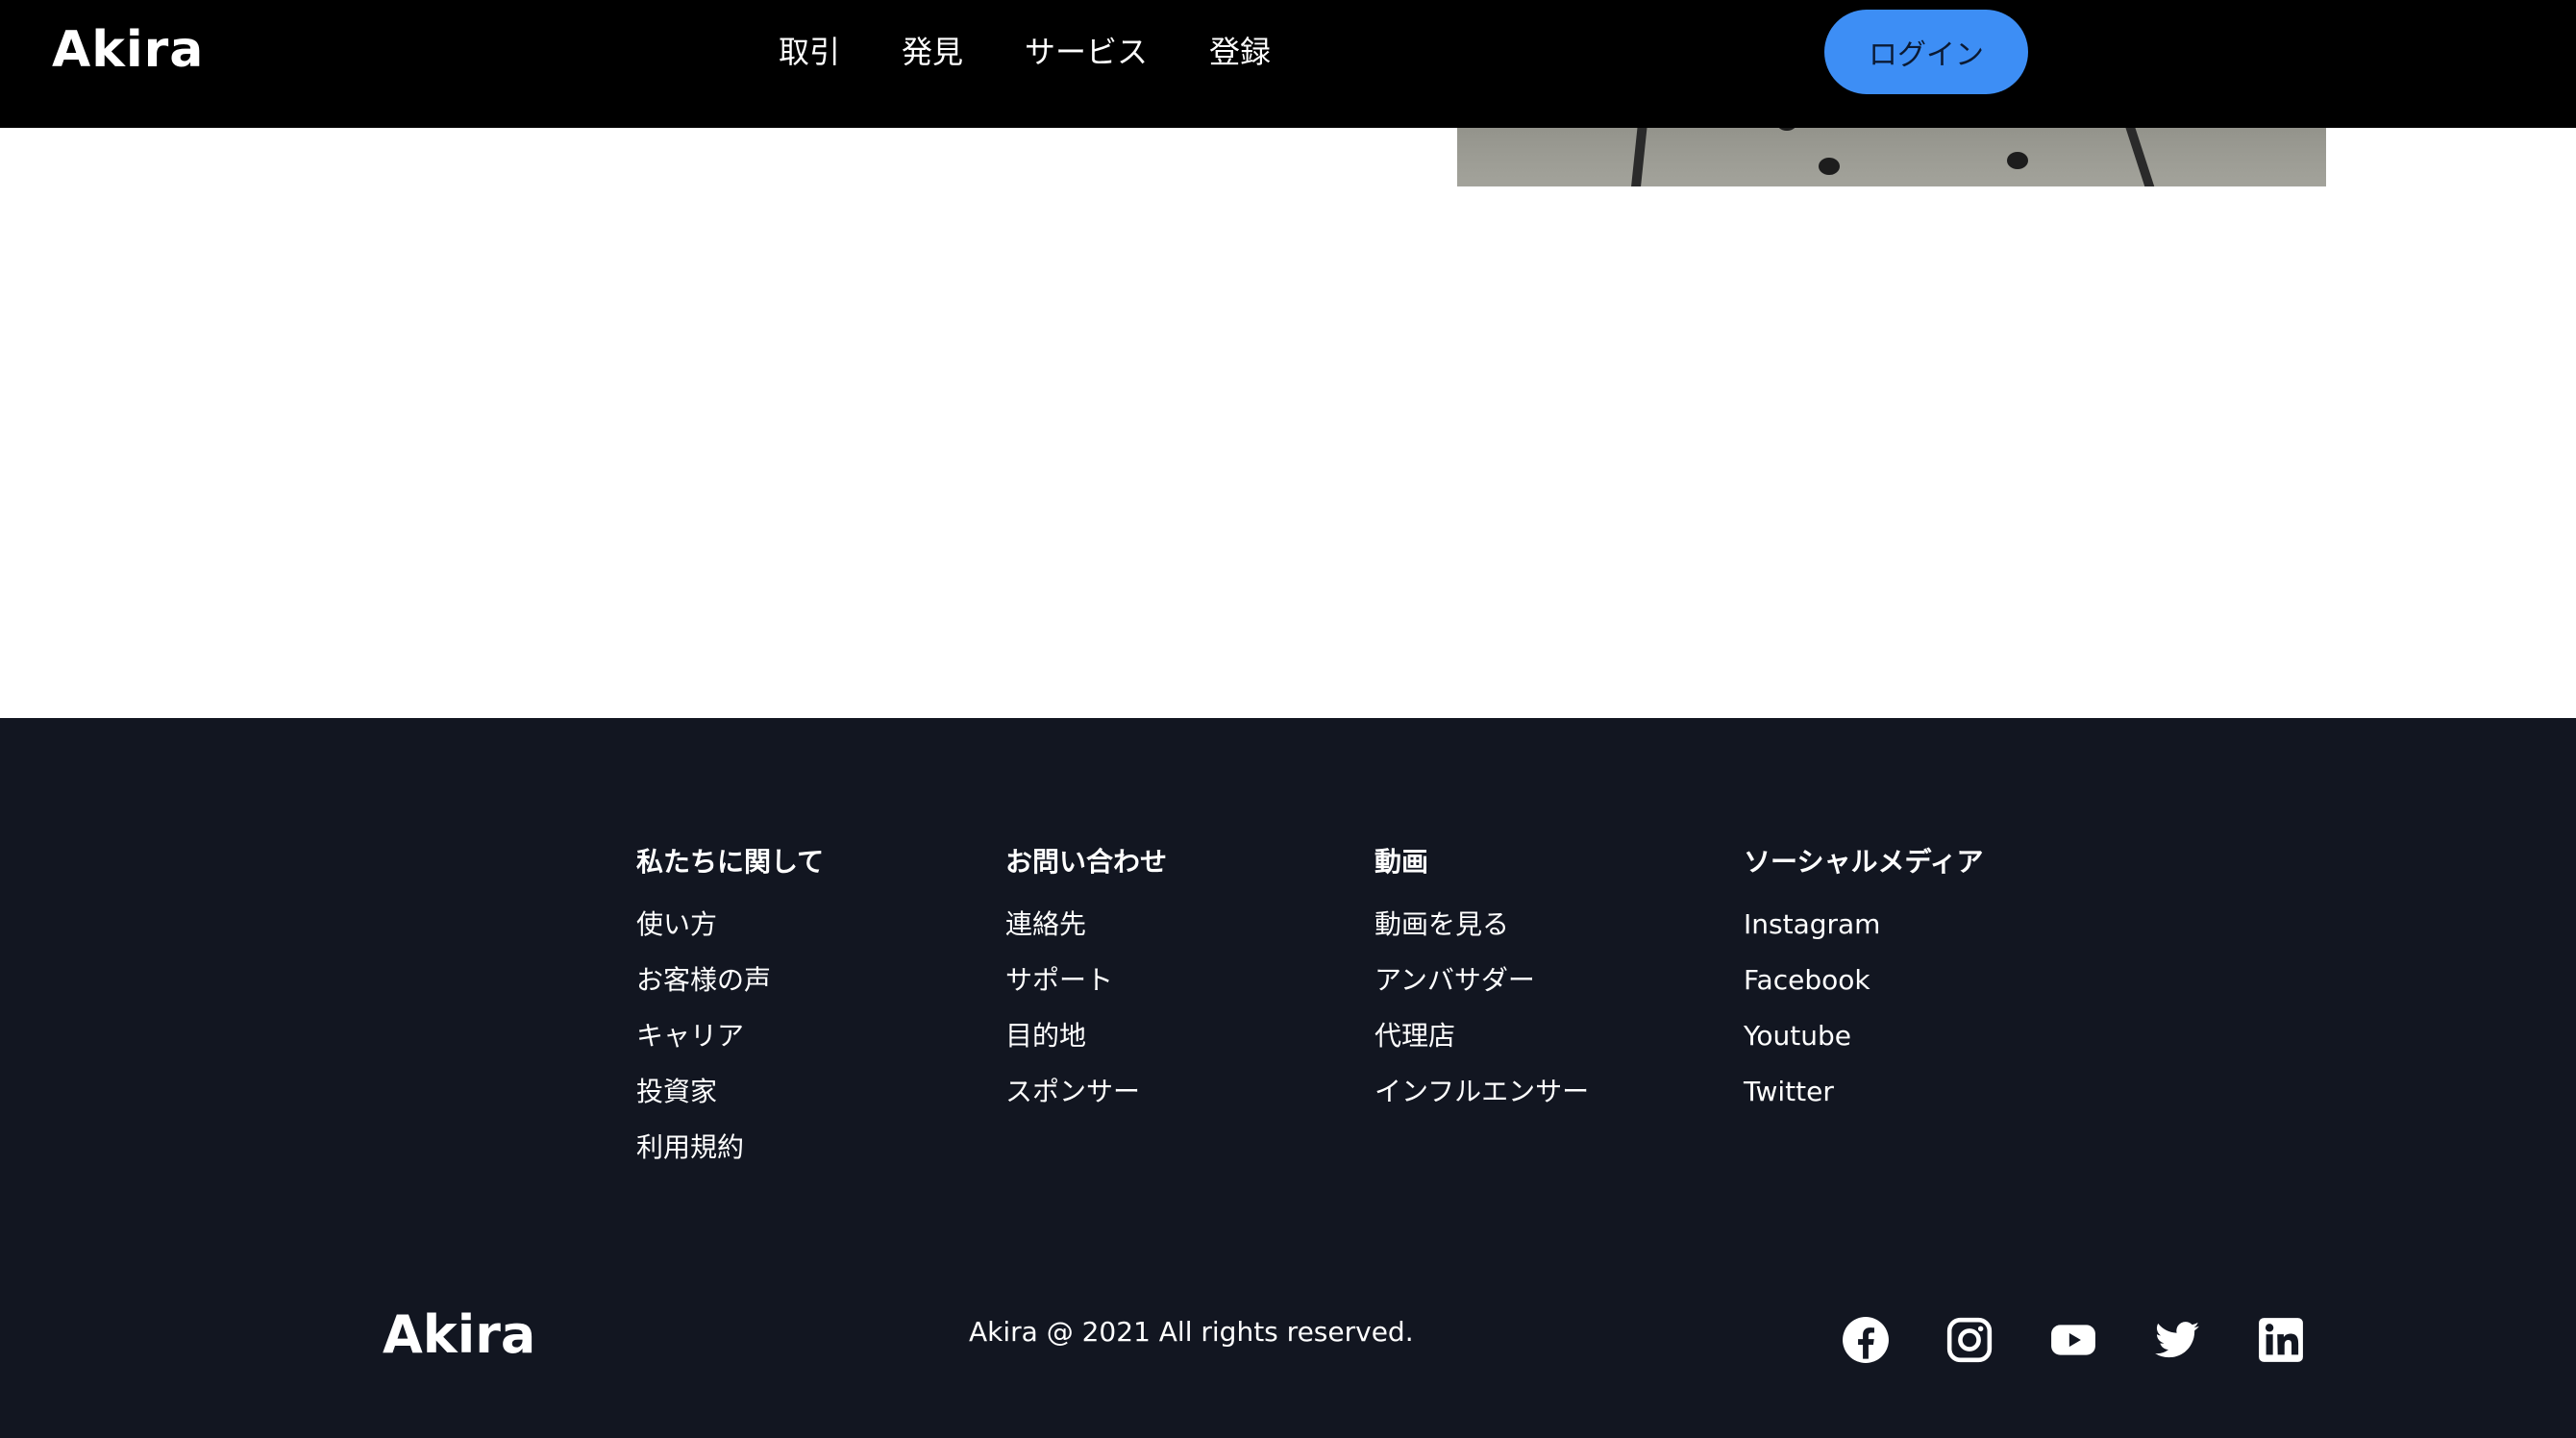  Describe the element at coordinates (730, 1036) in the screenshot. I see `footer-link: キャリア` at that location.